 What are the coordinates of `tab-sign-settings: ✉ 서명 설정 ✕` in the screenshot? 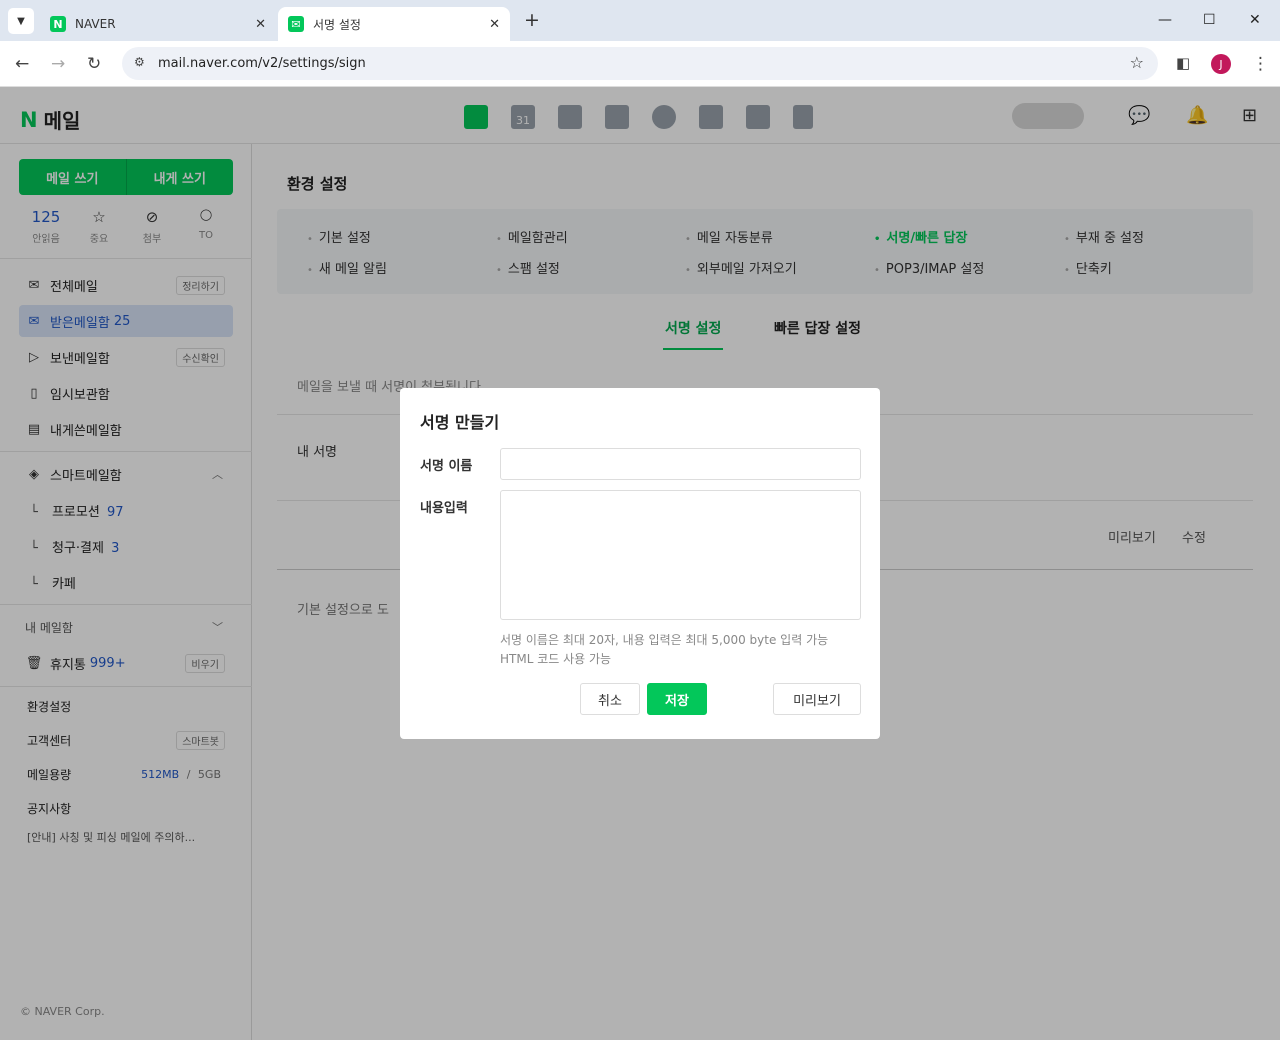 It's located at (394, 24).